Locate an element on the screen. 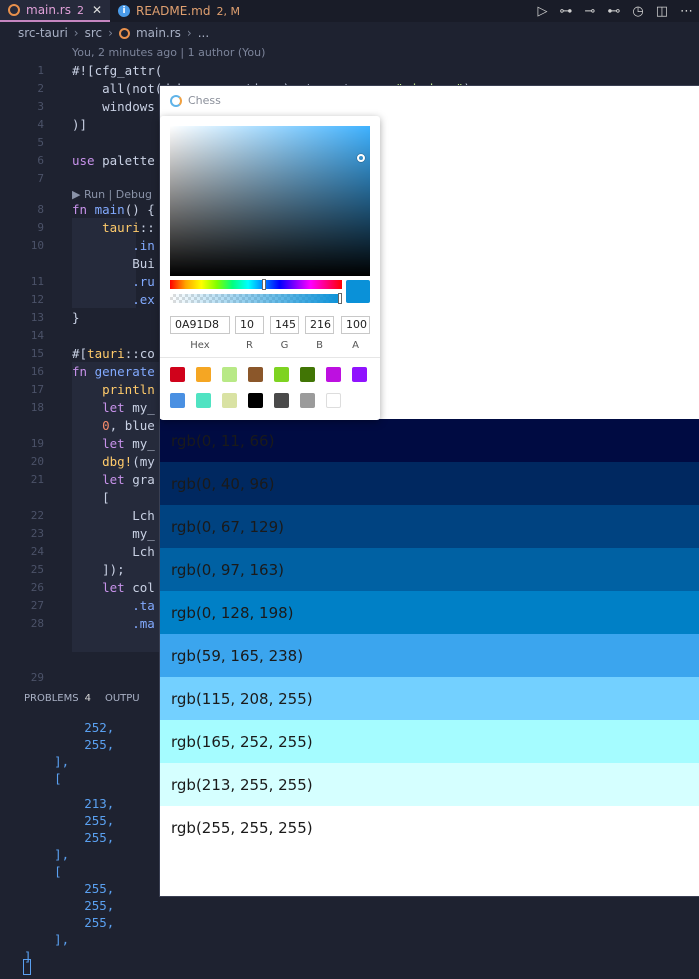  code-text: let my_ is located at coordinates (128, 407).